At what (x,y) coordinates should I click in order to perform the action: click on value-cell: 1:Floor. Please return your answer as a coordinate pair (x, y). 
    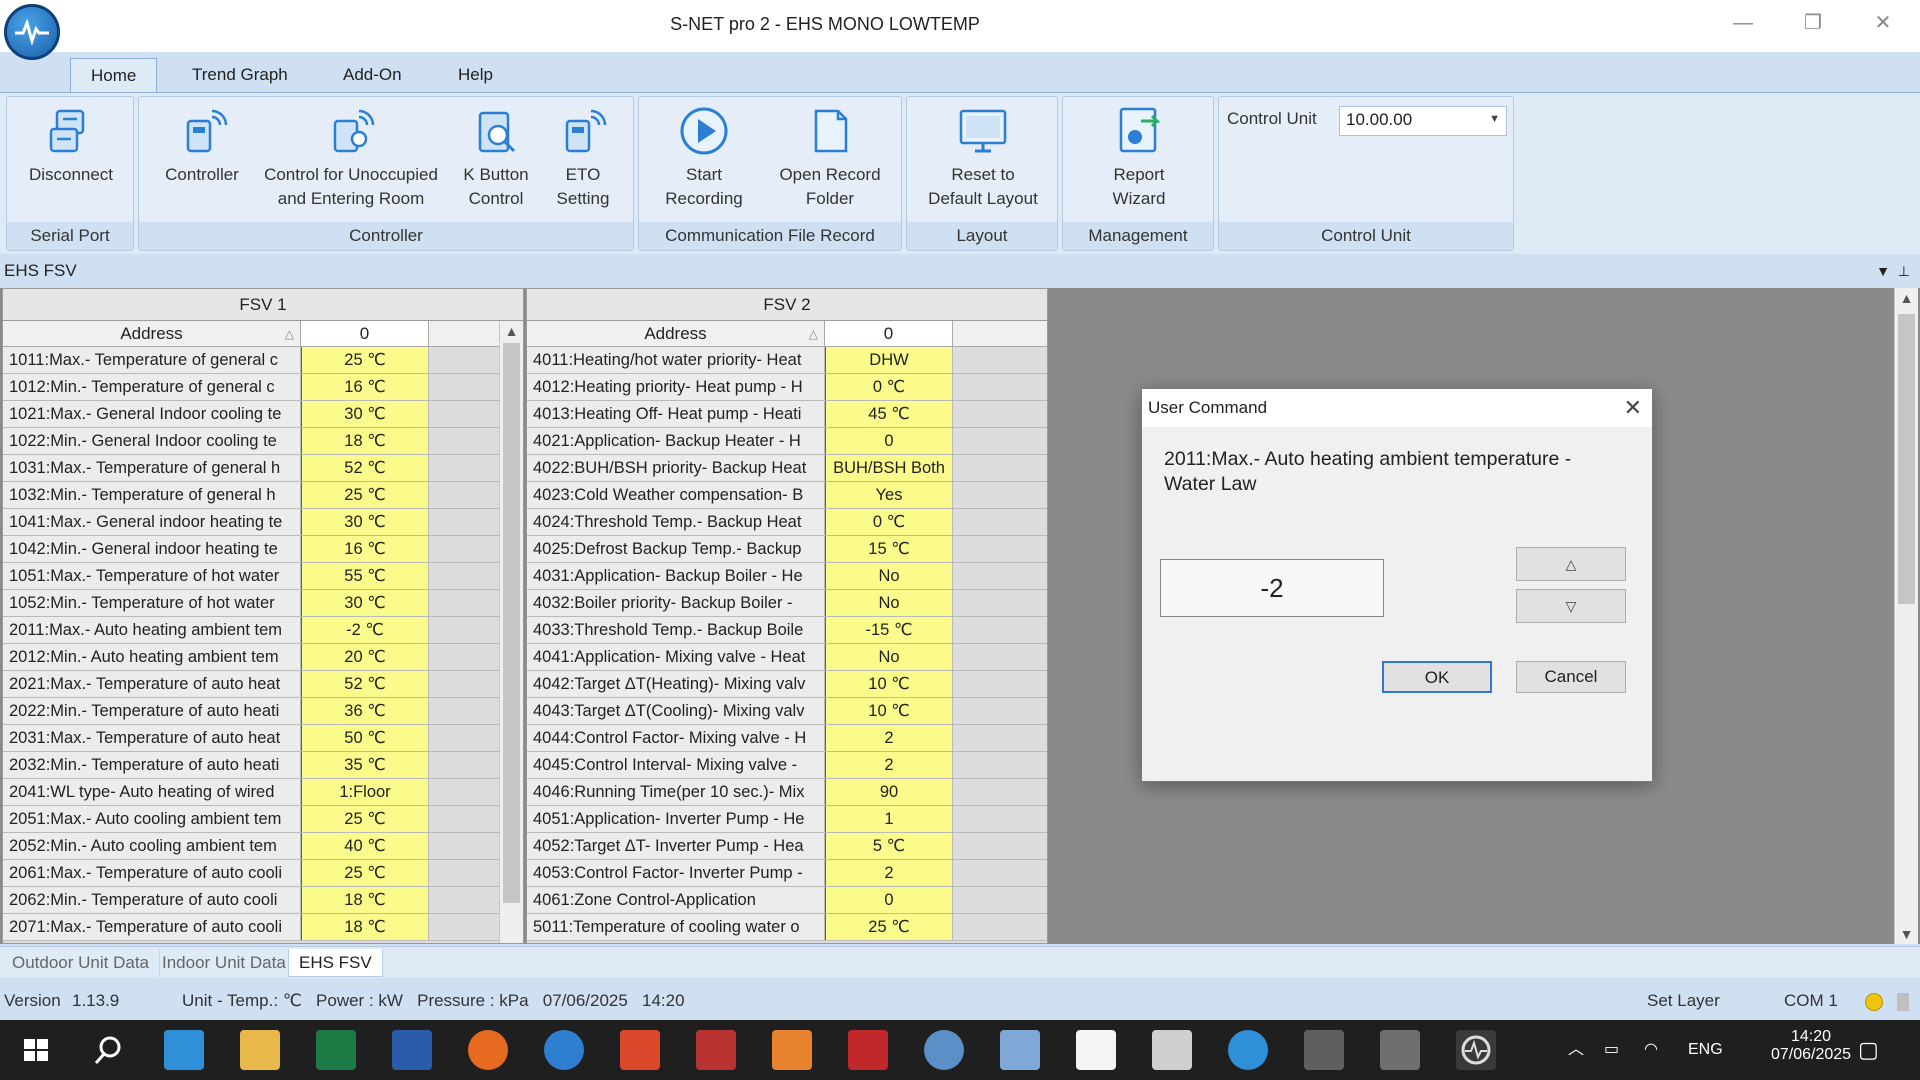
    Looking at the image, I should click on (365, 792).